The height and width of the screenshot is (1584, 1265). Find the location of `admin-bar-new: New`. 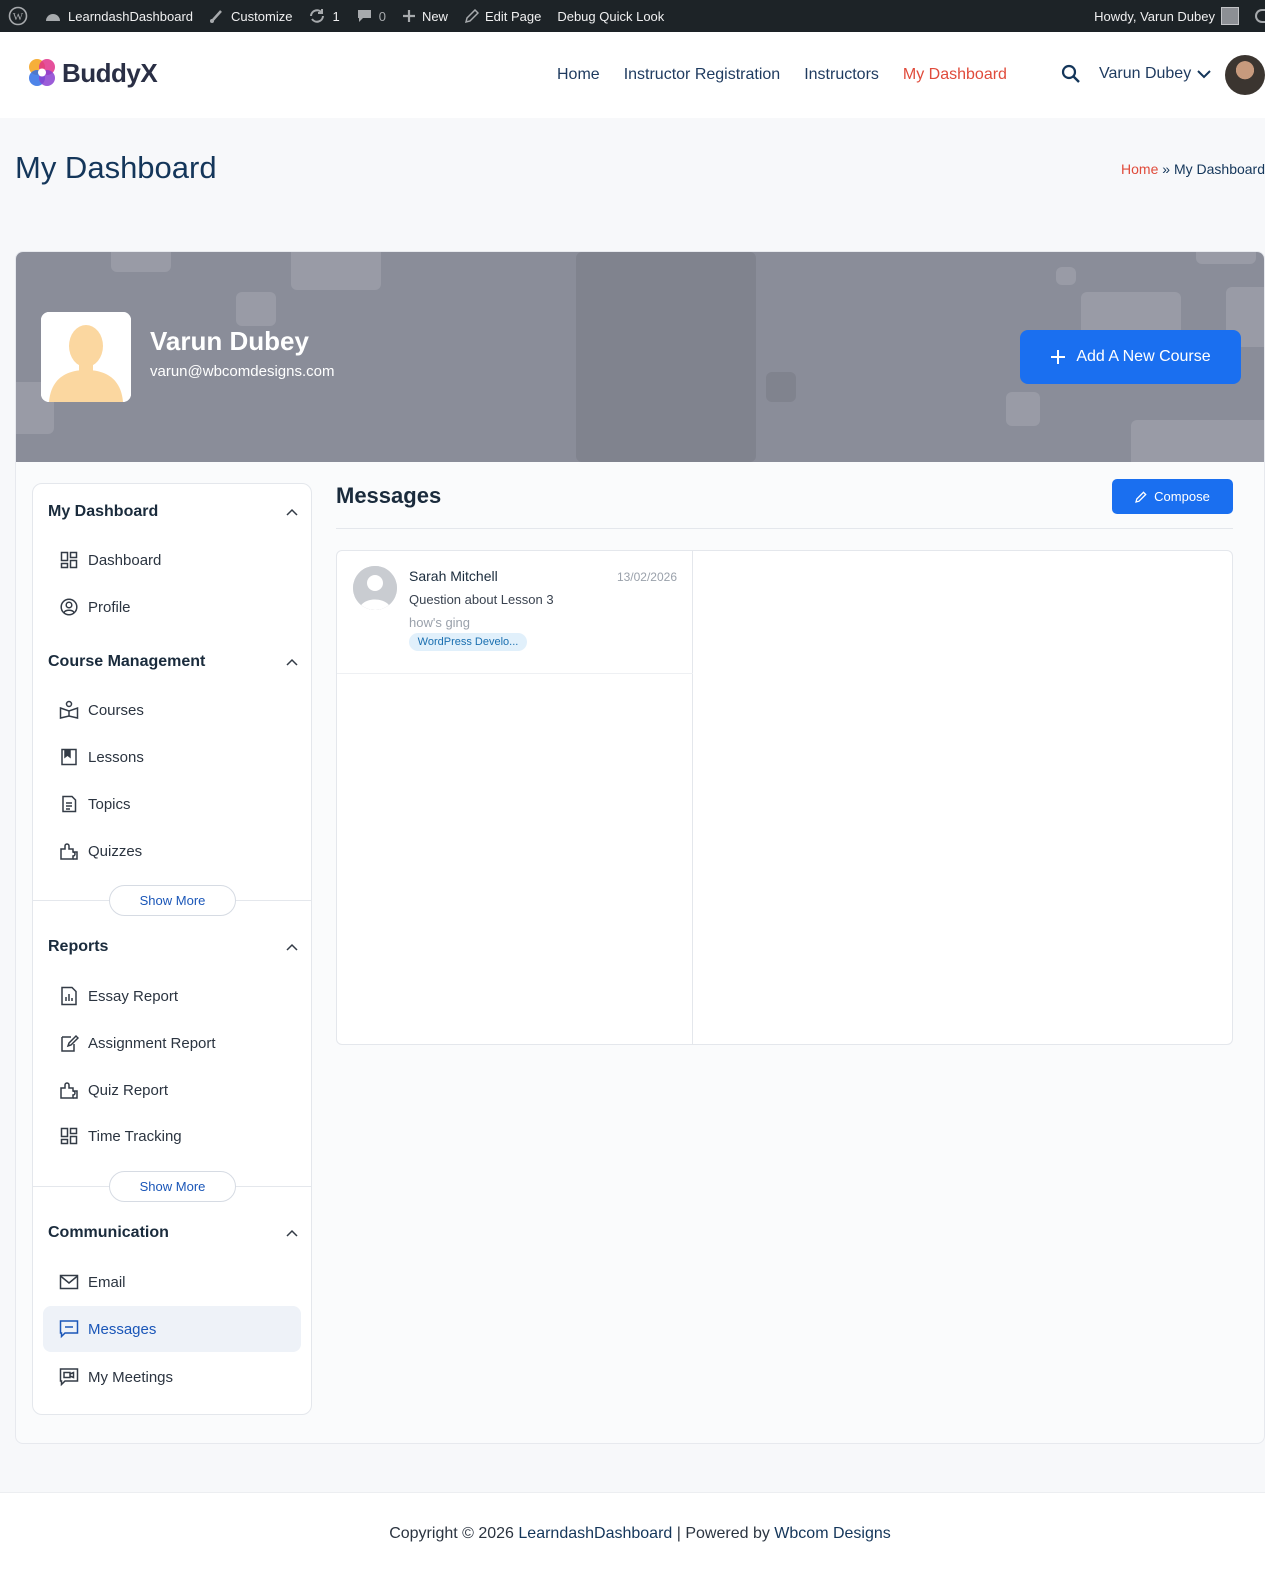

admin-bar-new: New is located at coordinates (425, 16).